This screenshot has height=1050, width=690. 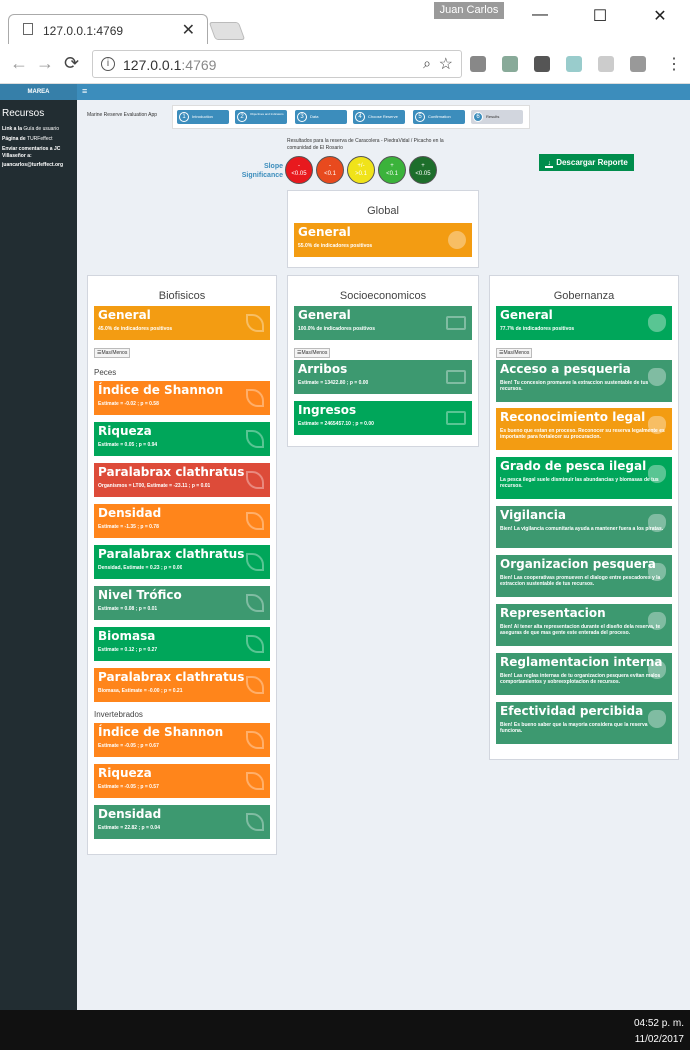 What do you see at coordinates (321, 117) in the screenshot?
I see `step-data: 3 Data` at bounding box center [321, 117].